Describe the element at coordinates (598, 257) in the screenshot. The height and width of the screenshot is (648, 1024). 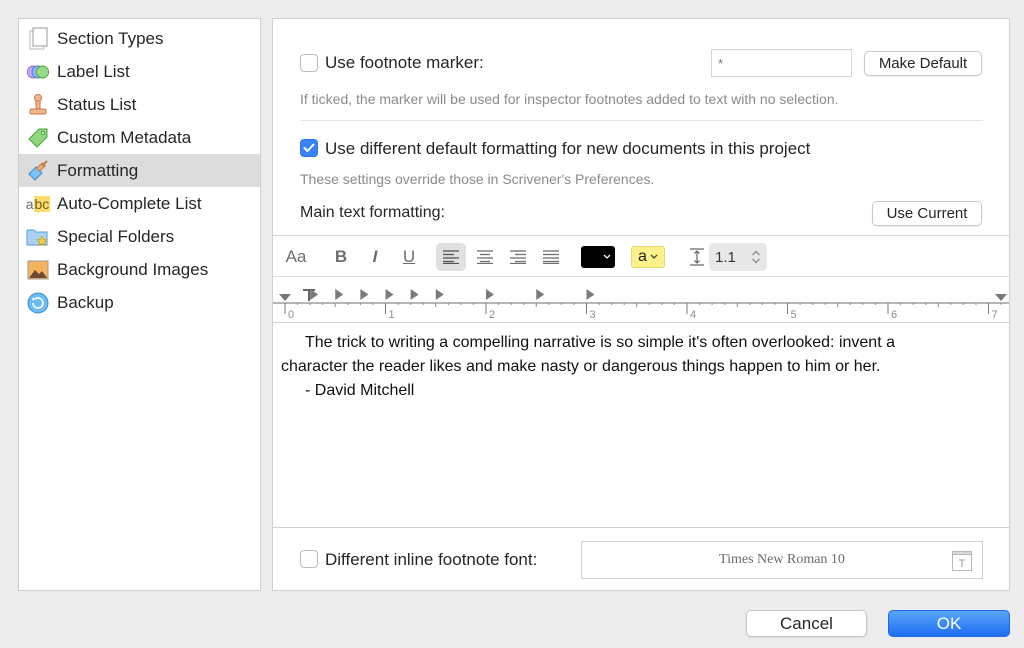
I see `text-color-picker` at that location.